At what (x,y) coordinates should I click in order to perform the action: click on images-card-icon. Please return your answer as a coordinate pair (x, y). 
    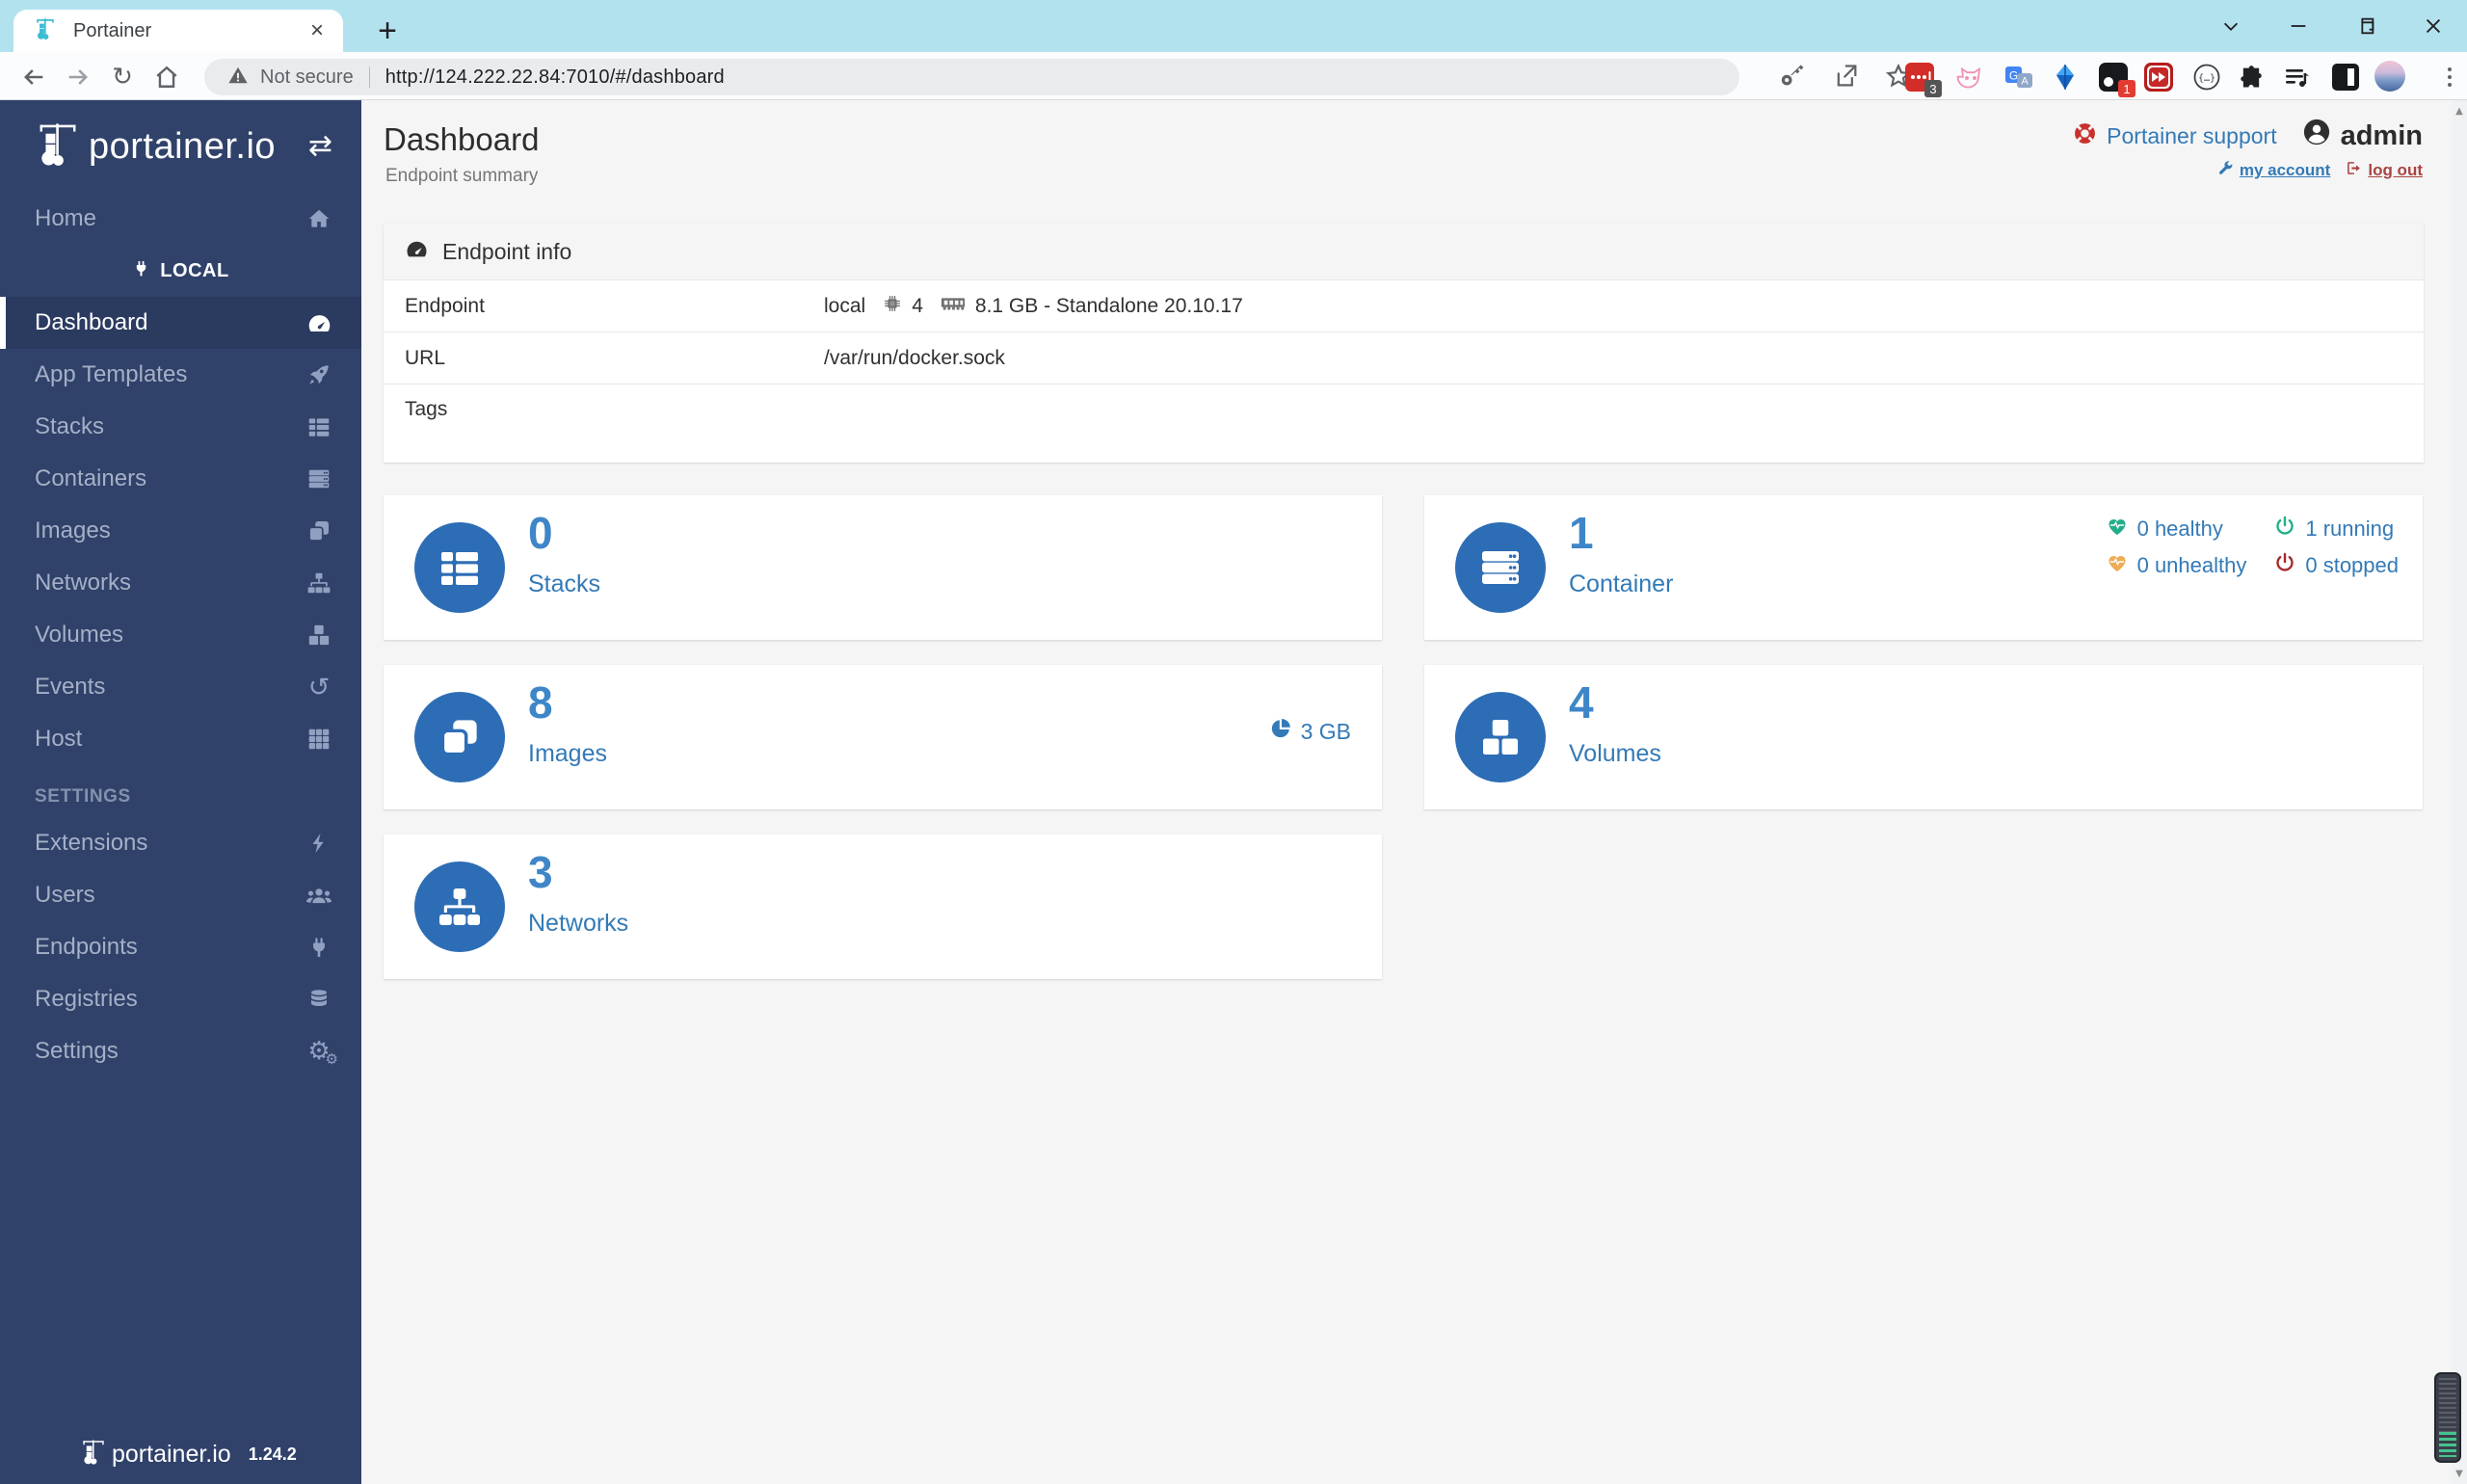
    Looking at the image, I should click on (459, 737).